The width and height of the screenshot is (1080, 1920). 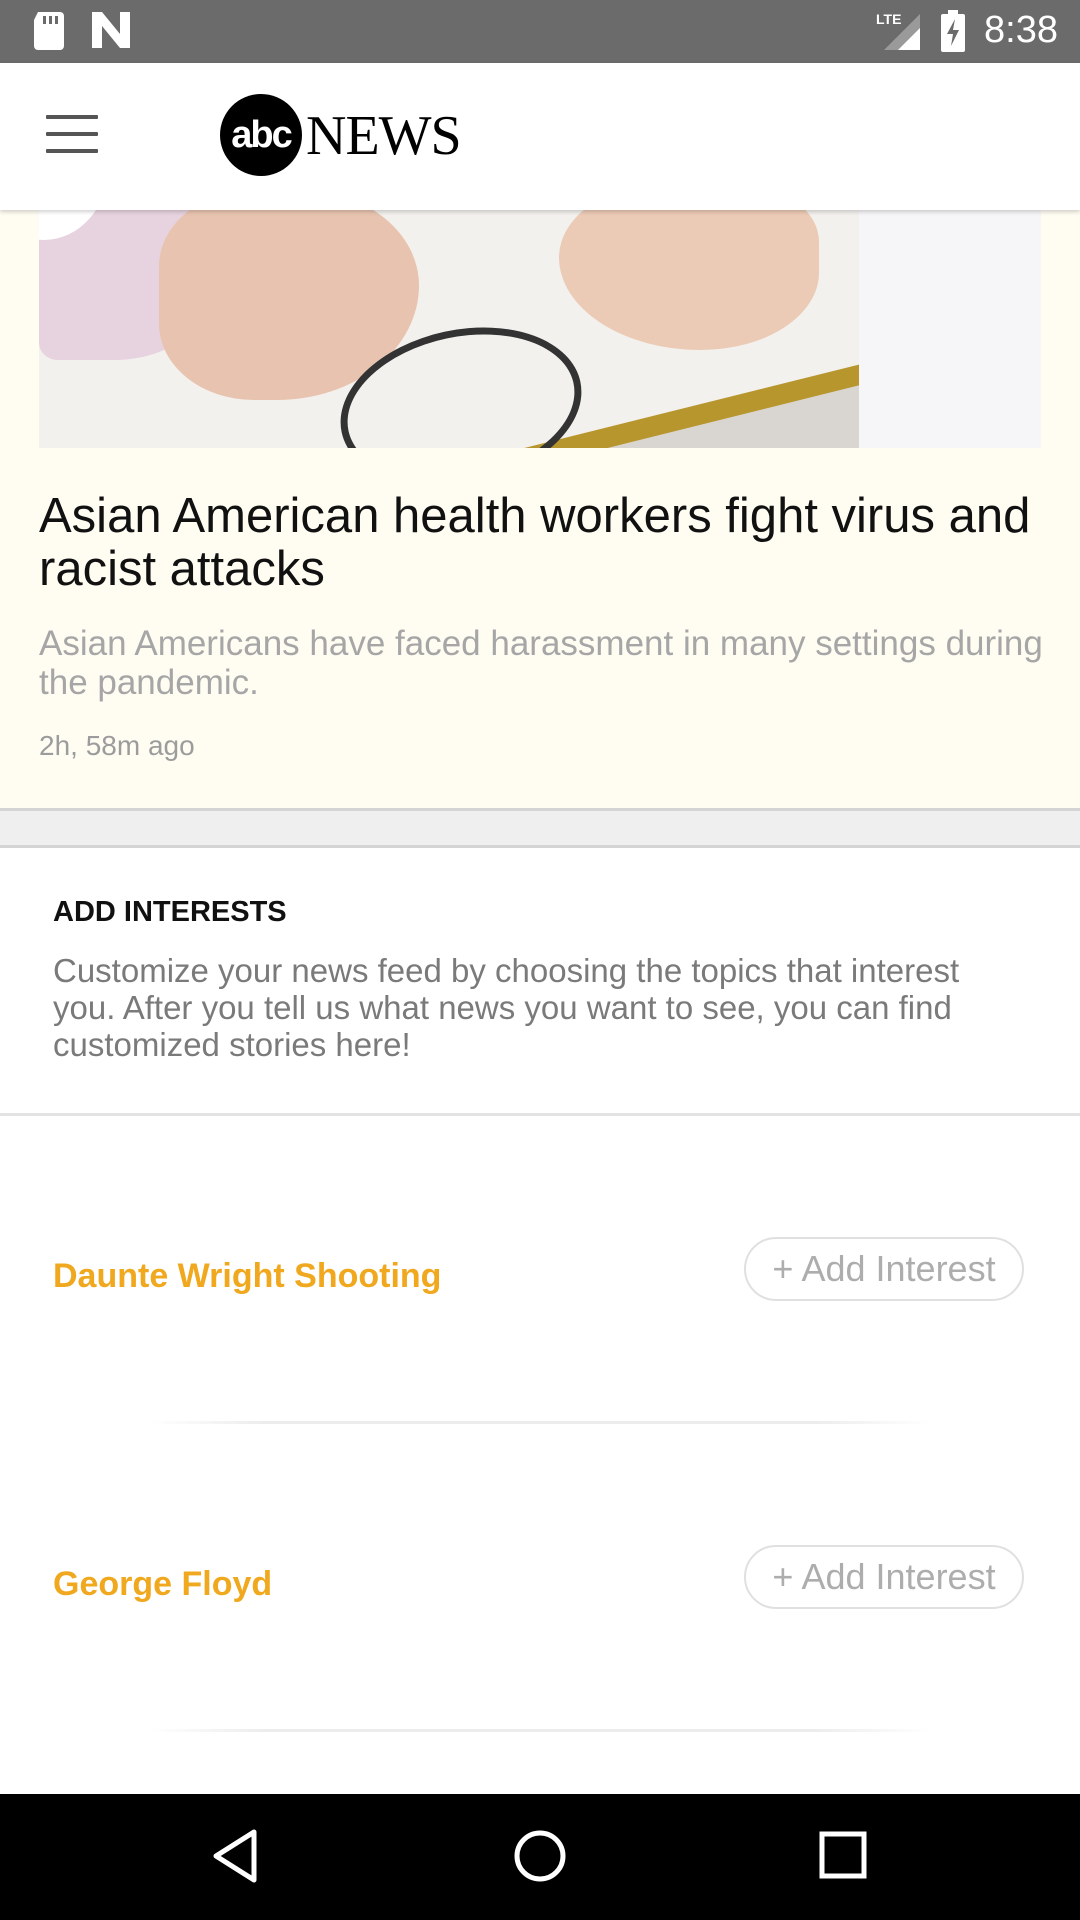 What do you see at coordinates (170, 912) in the screenshot?
I see `add-interests-heading: ADD INTERESTS` at bounding box center [170, 912].